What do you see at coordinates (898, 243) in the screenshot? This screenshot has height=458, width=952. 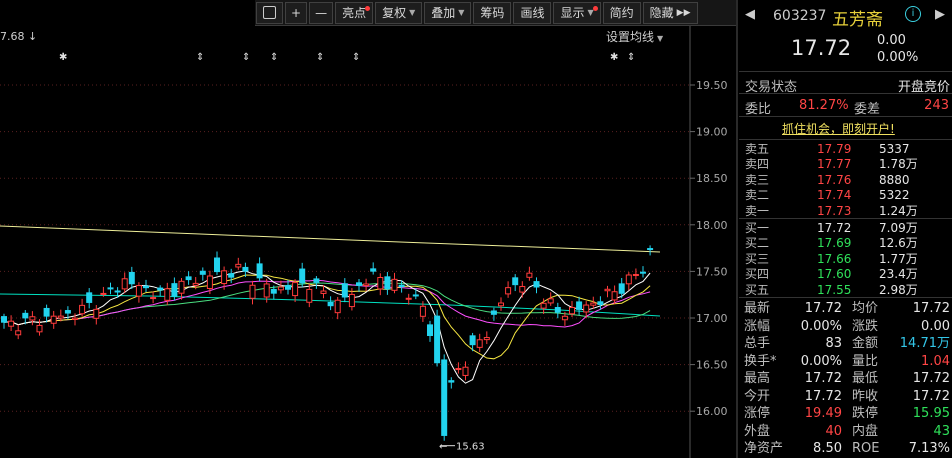 I see `book-volume: 12.6万` at bounding box center [898, 243].